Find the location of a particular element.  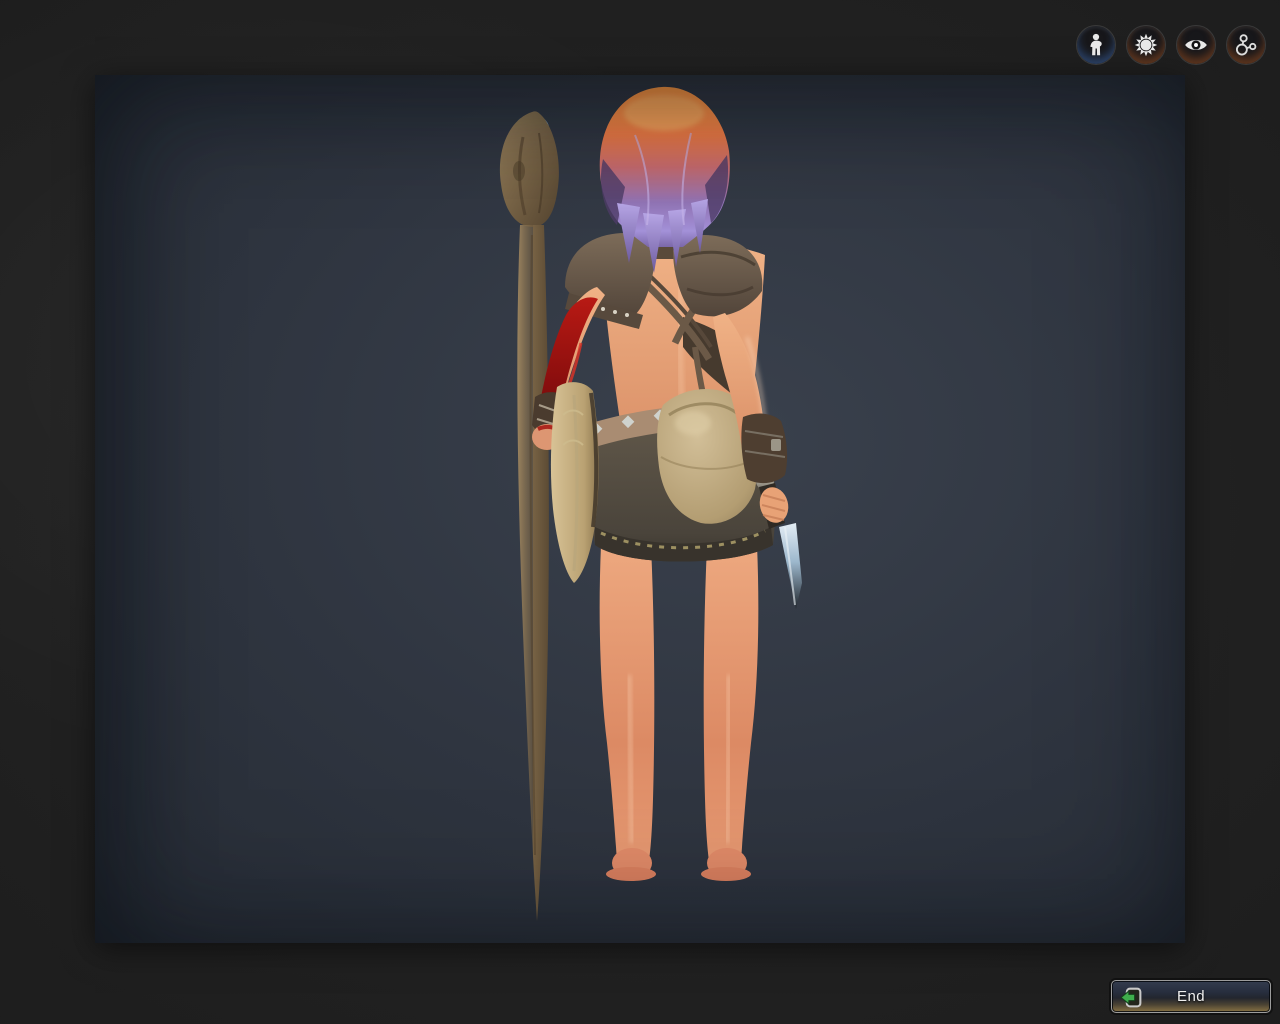

left-leg is located at coordinates (627, 710).